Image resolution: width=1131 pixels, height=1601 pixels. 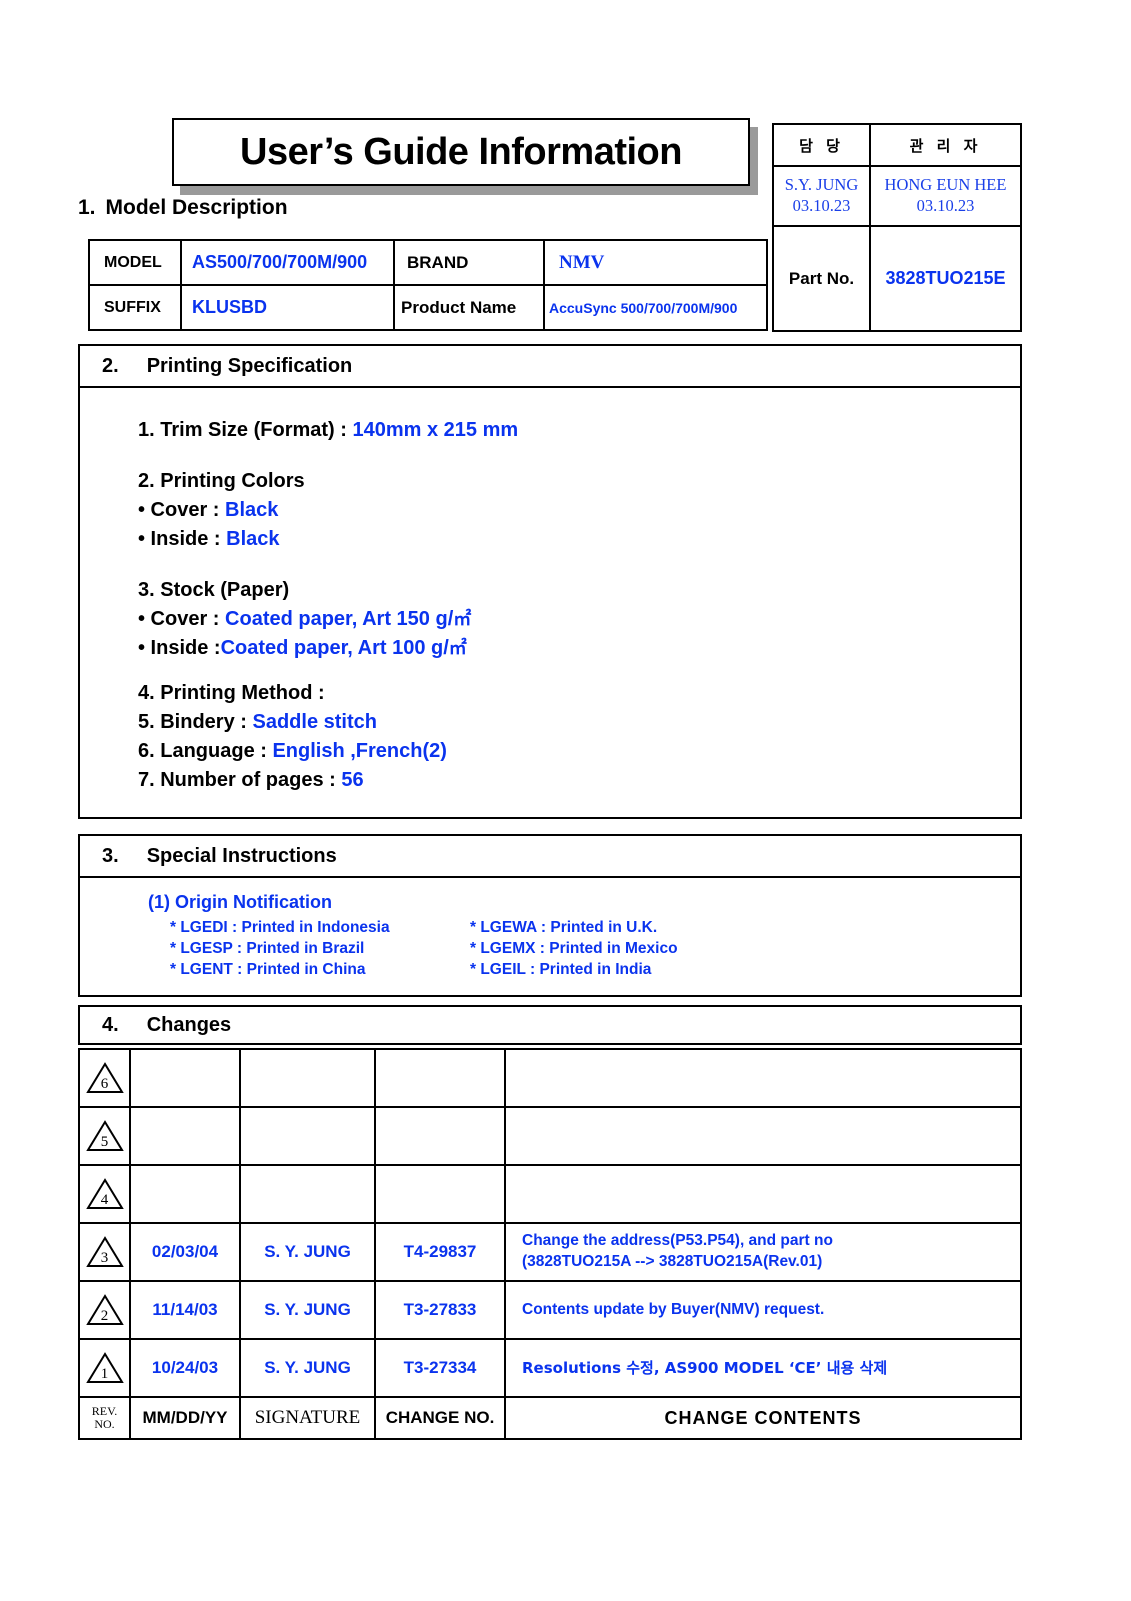 What do you see at coordinates (643, 307) in the screenshot?
I see `product-name-value: AccuSync 500/700/700M/900` at bounding box center [643, 307].